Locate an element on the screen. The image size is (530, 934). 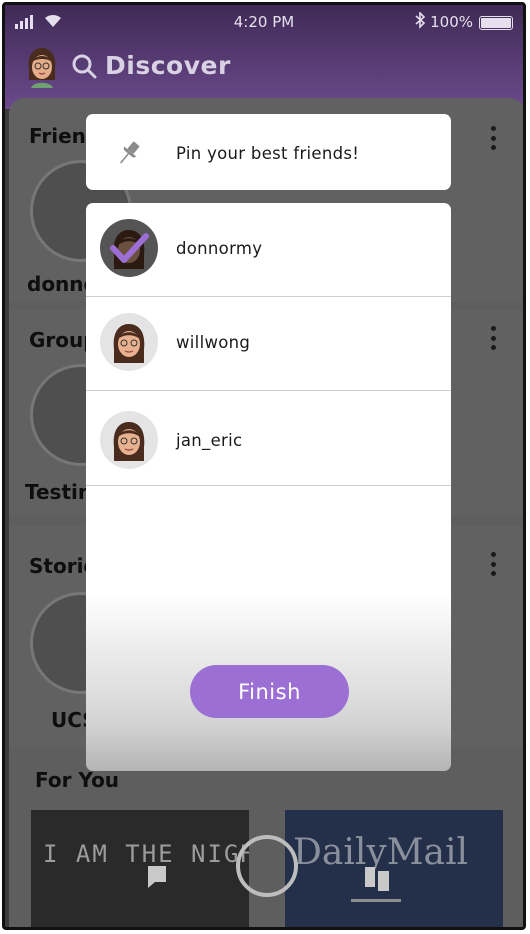
group-label: Testin is located at coordinates (59, 492).